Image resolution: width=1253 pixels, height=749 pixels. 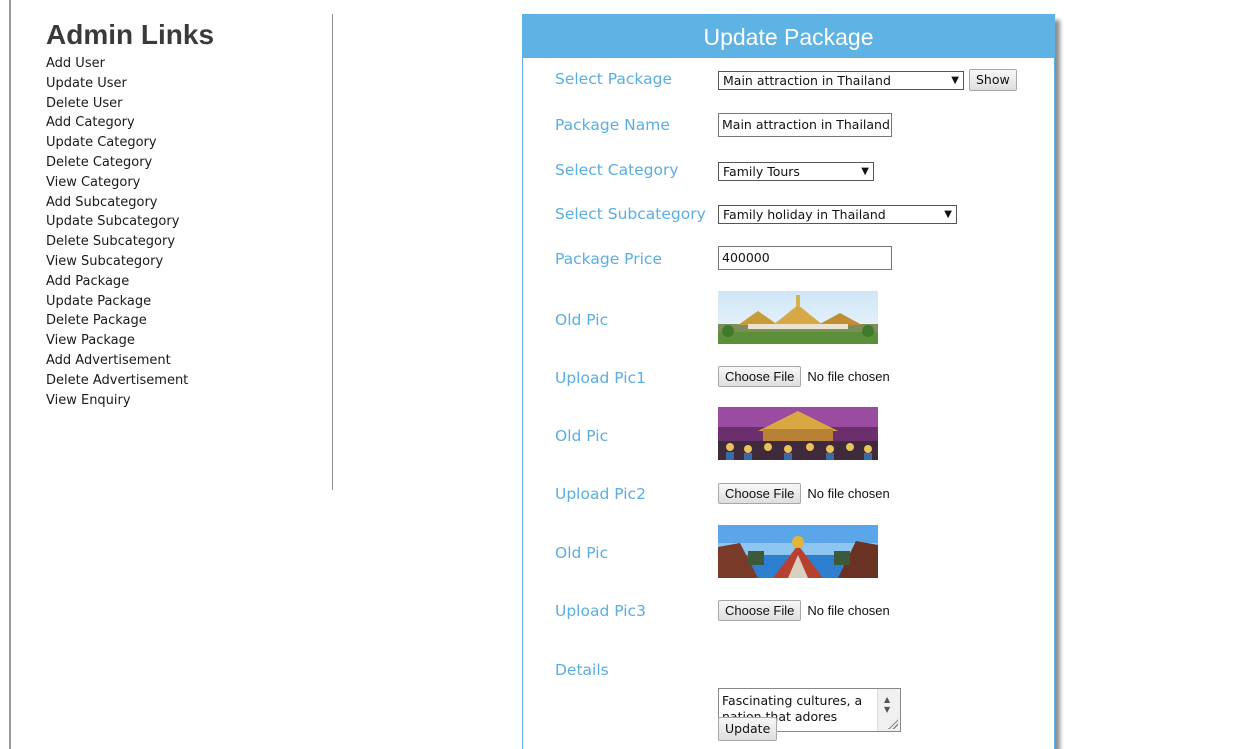 I want to click on update-button: Update, so click(x=748, y=729).